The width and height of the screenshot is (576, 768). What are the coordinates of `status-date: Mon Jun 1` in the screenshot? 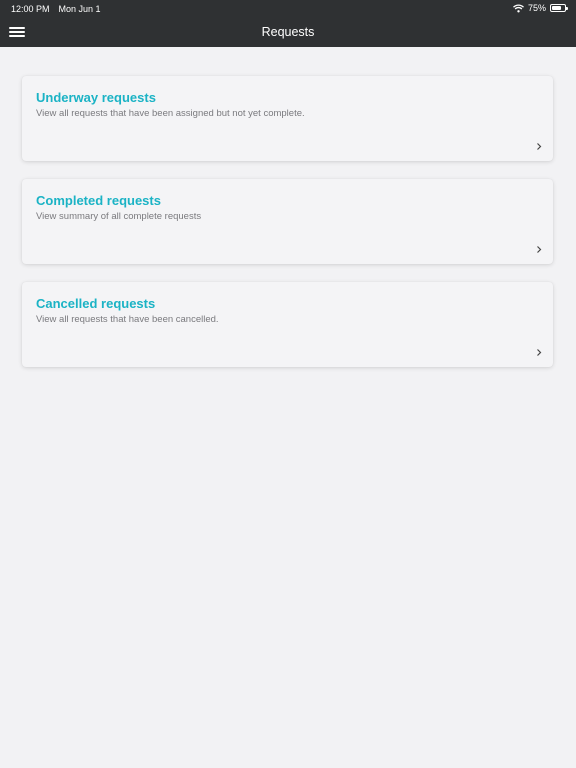 It's located at (79, 9).